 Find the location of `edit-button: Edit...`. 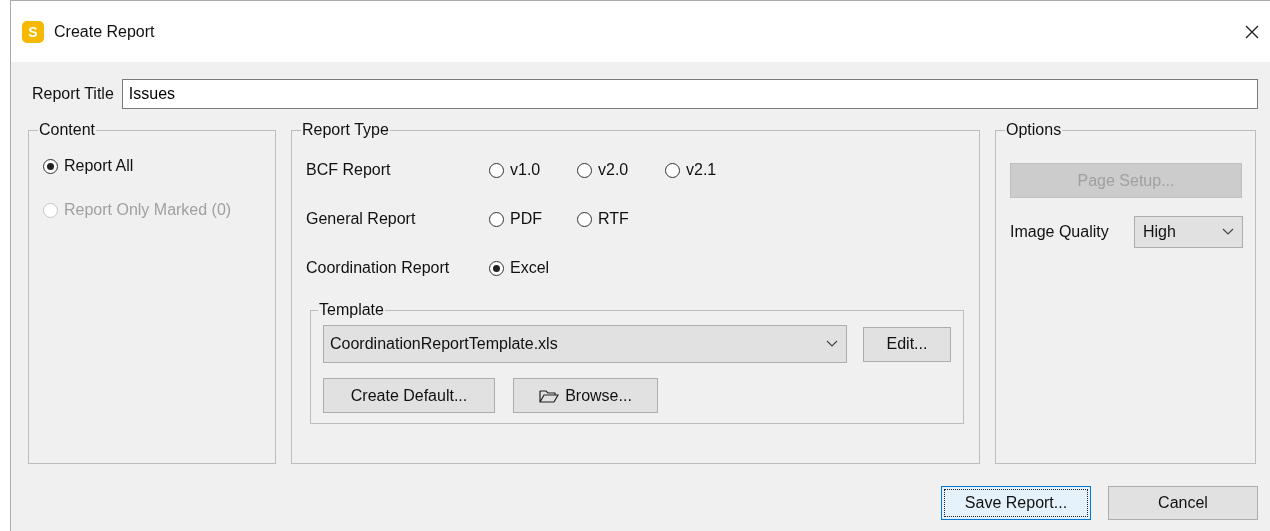

edit-button: Edit... is located at coordinates (907, 344).